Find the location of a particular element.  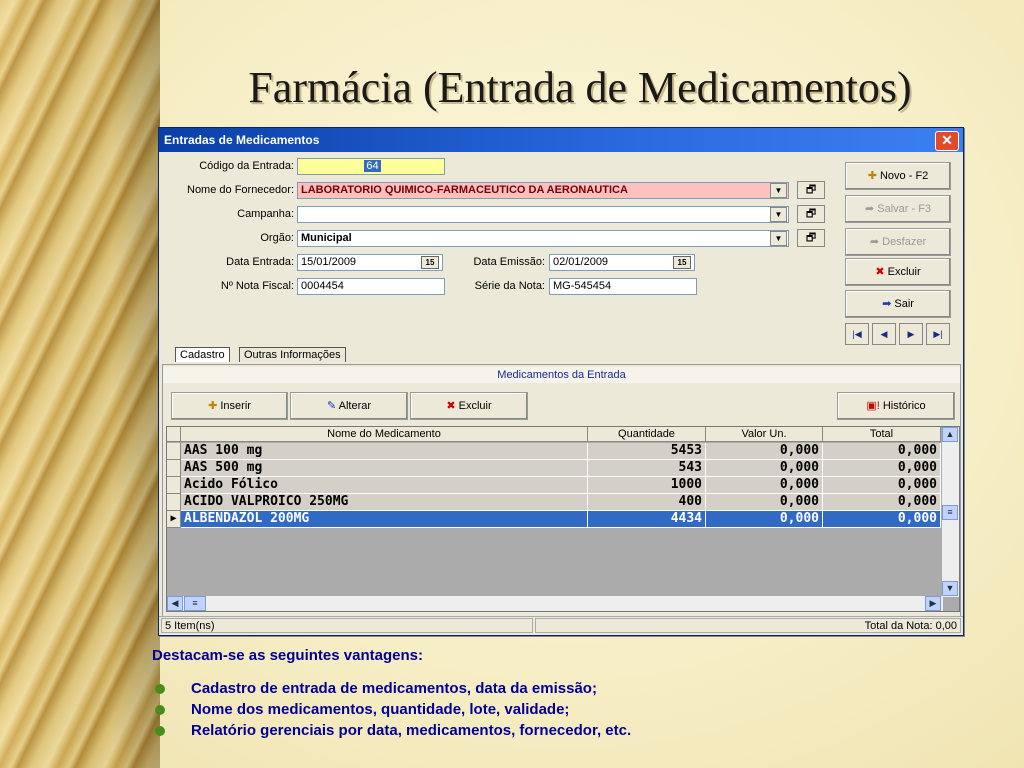

novo-button: ✚ Novo - F2 is located at coordinates (898, 176).